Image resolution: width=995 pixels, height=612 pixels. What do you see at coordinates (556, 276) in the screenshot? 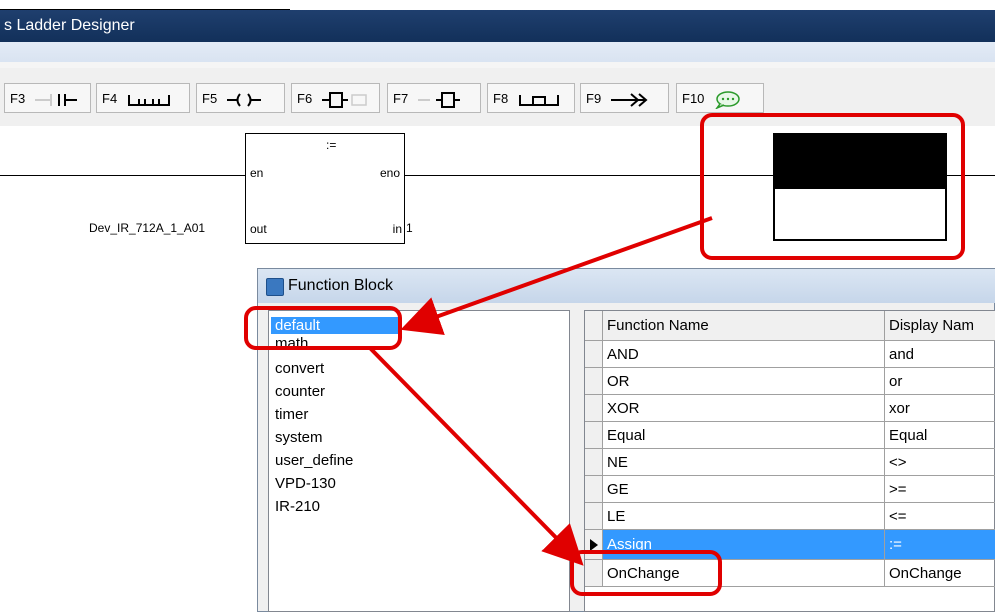
I see `arrow-block-to-default` at bounding box center [556, 276].